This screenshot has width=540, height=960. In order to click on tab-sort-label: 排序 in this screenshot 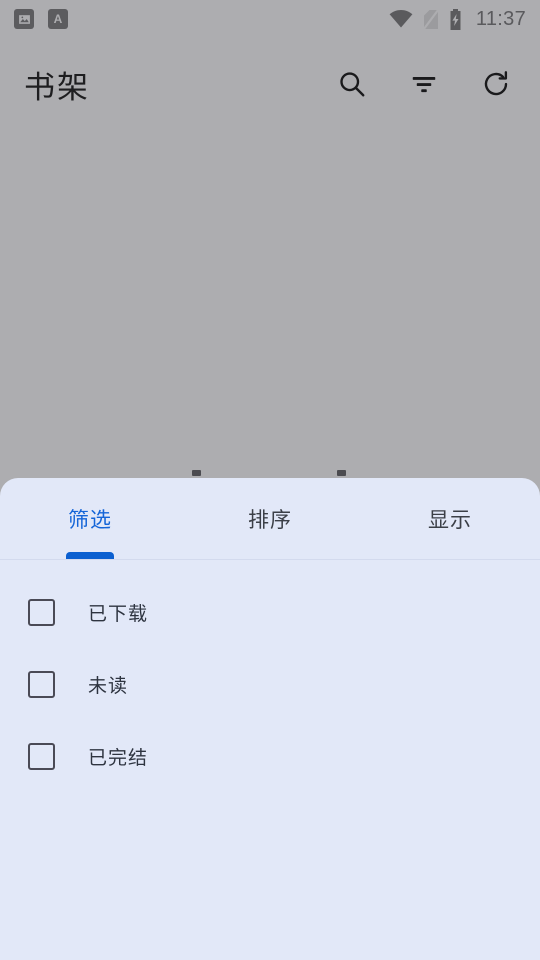, I will do `click(270, 520)`.